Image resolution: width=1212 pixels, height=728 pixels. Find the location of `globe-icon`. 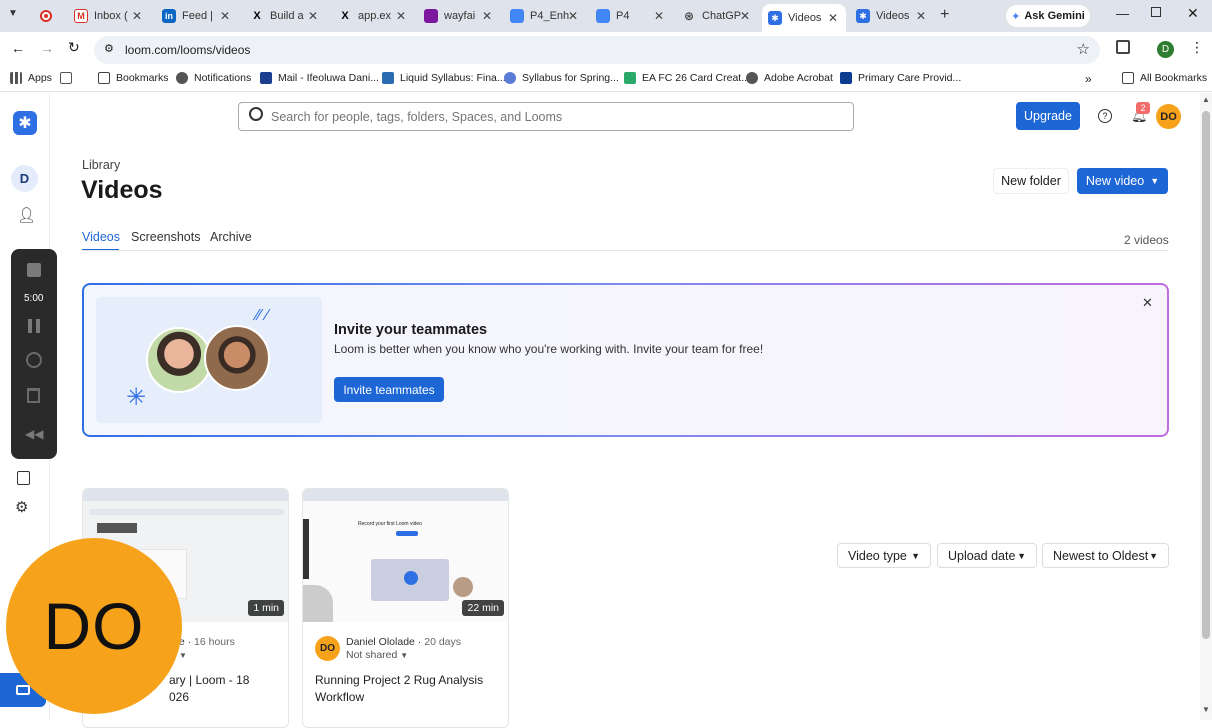

globe-icon is located at coordinates (752, 78).